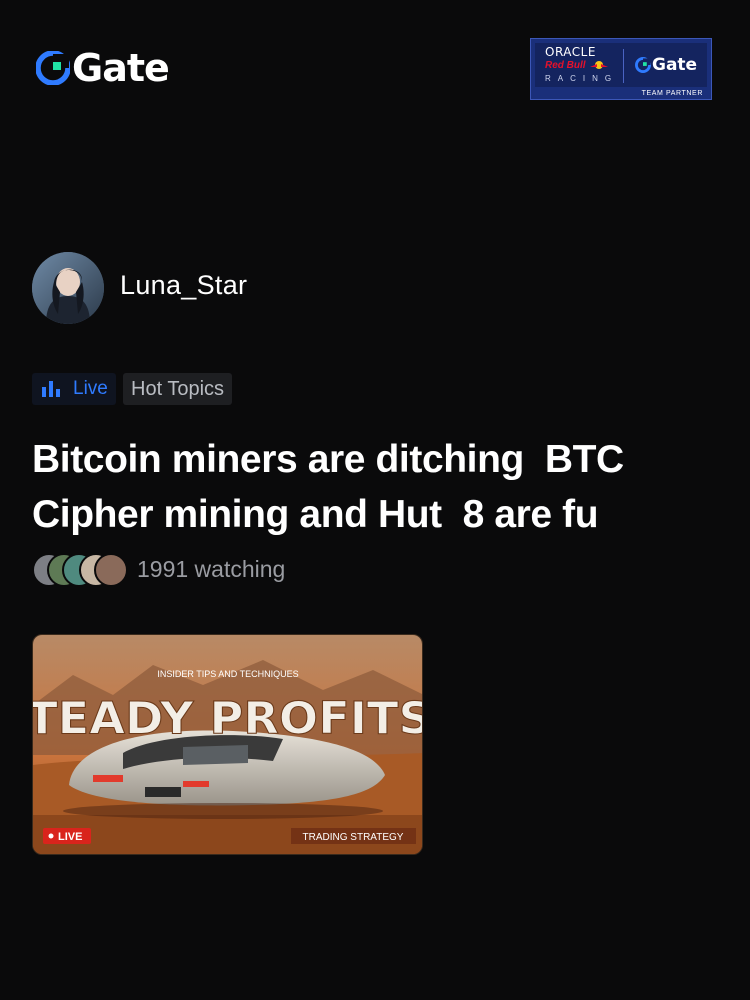  I want to click on live-badge: LIVE, so click(70, 837).